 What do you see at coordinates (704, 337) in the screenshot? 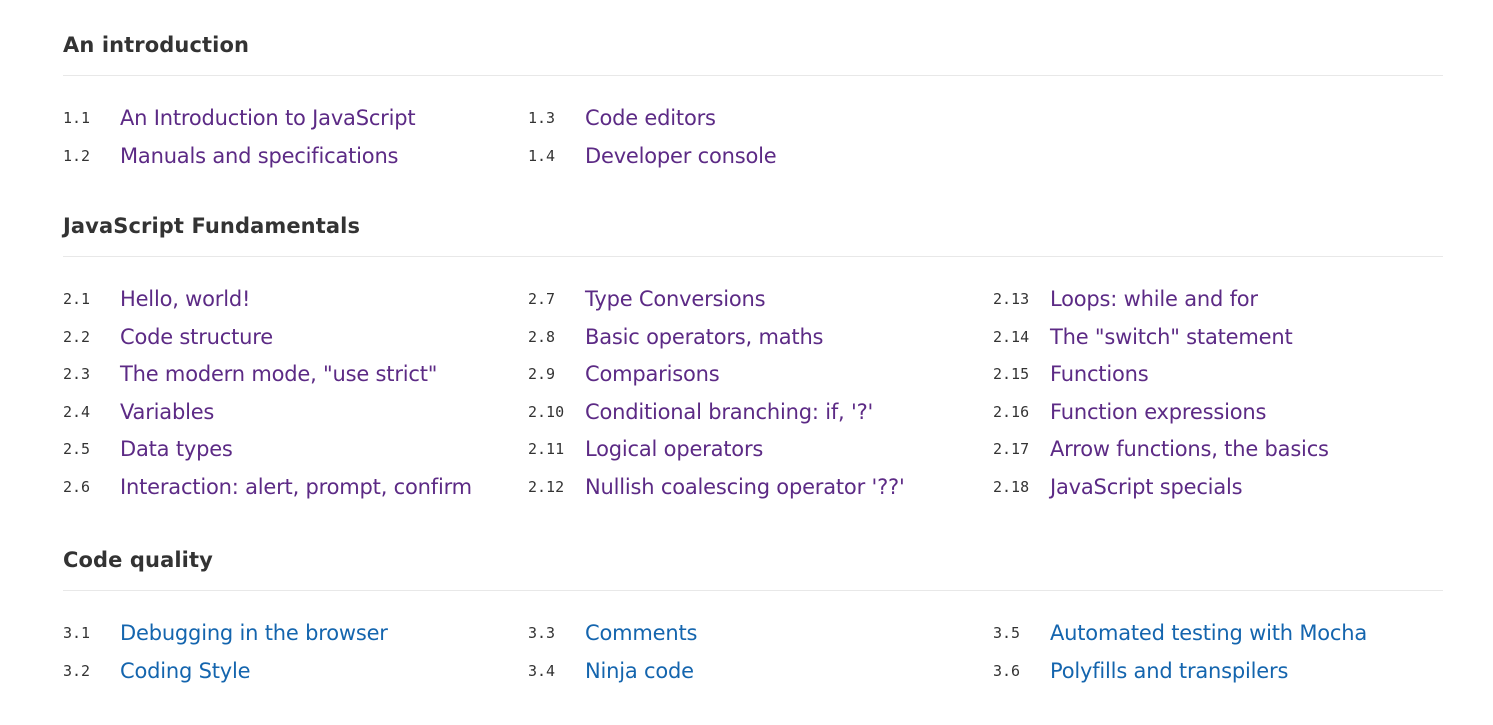
I see `chapter-link: Basic operators, maths` at bounding box center [704, 337].